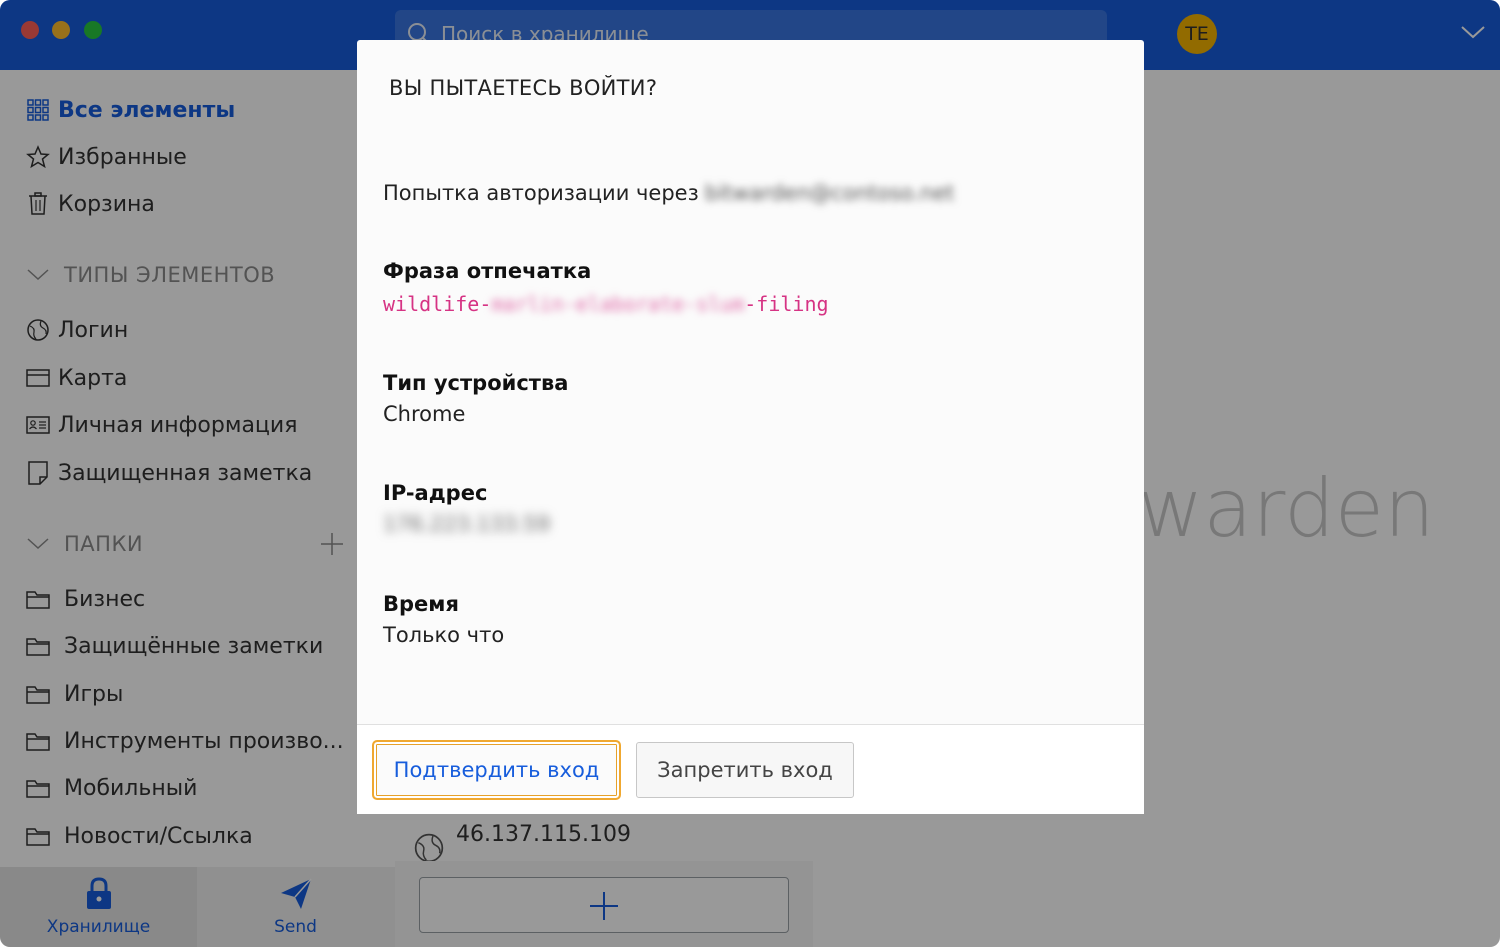 This screenshot has width=1500, height=947. I want to click on dialog-footer: Подтвердить вход Запретить вход, so click(750, 769).